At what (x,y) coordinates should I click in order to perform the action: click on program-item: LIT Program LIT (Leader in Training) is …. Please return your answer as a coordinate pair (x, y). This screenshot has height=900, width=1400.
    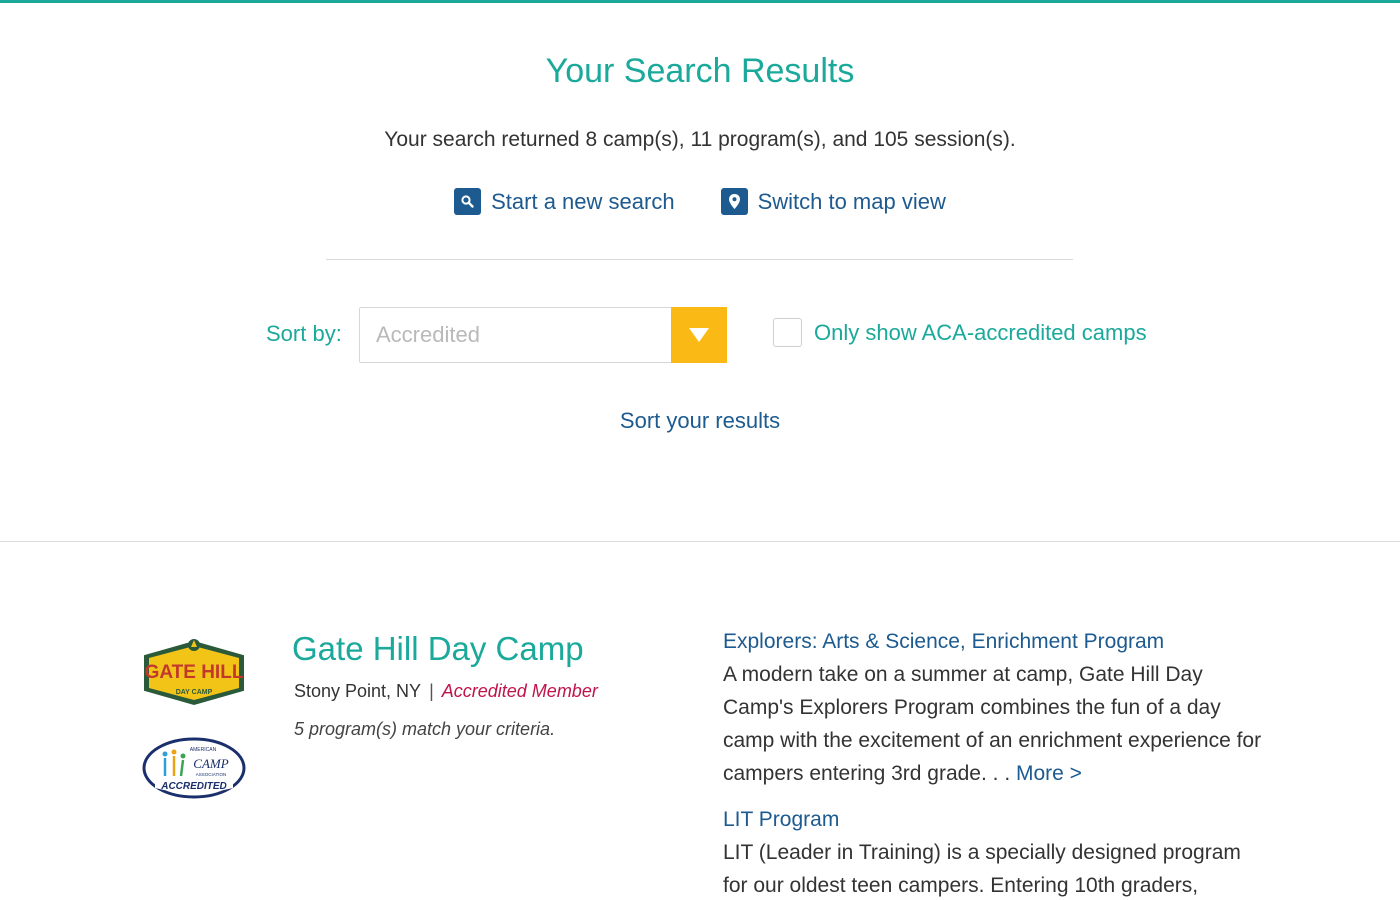
    Looking at the image, I should click on (995, 854).